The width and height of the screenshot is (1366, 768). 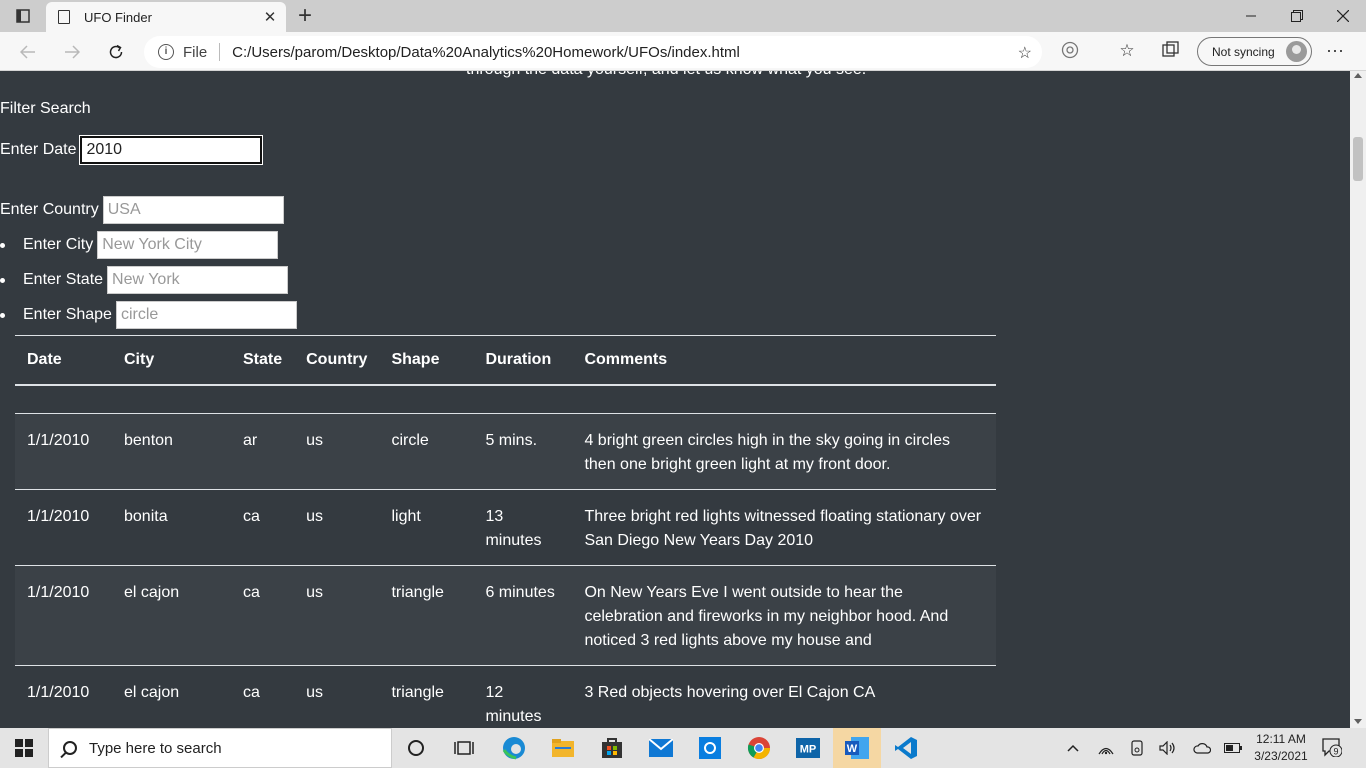 I want to click on tab-actions-icon, so click(x=23, y=16).